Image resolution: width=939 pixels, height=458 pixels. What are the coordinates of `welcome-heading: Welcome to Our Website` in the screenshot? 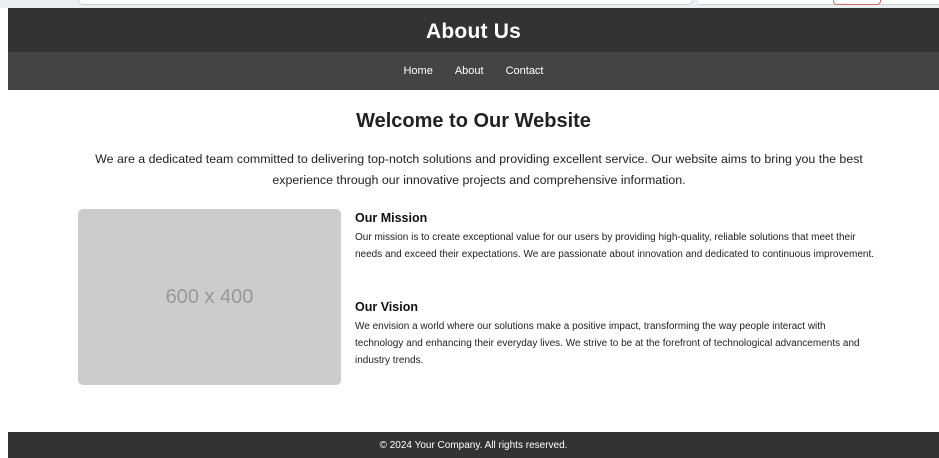 It's located at (473, 121).